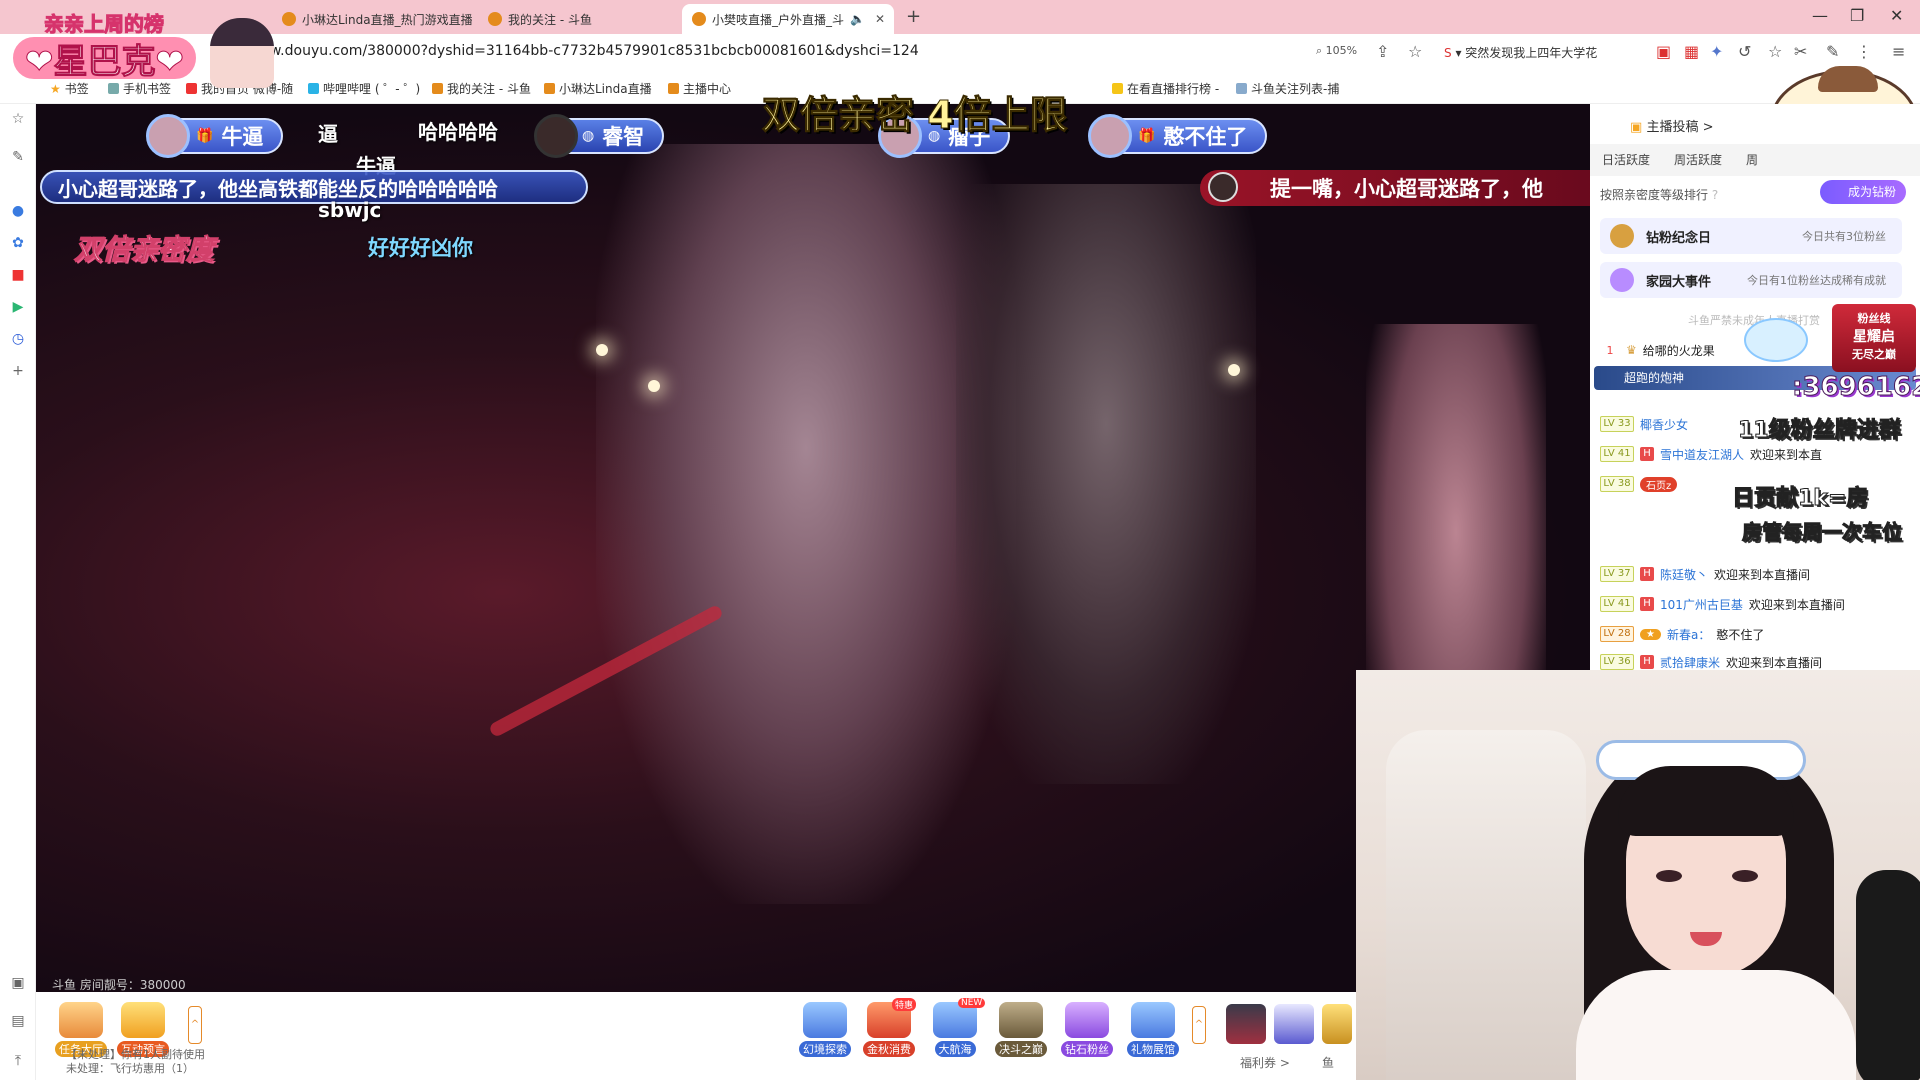 This screenshot has width=1920, height=1080. What do you see at coordinates (1663, 51) in the screenshot?
I see `extension-icon: ▣` at bounding box center [1663, 51].